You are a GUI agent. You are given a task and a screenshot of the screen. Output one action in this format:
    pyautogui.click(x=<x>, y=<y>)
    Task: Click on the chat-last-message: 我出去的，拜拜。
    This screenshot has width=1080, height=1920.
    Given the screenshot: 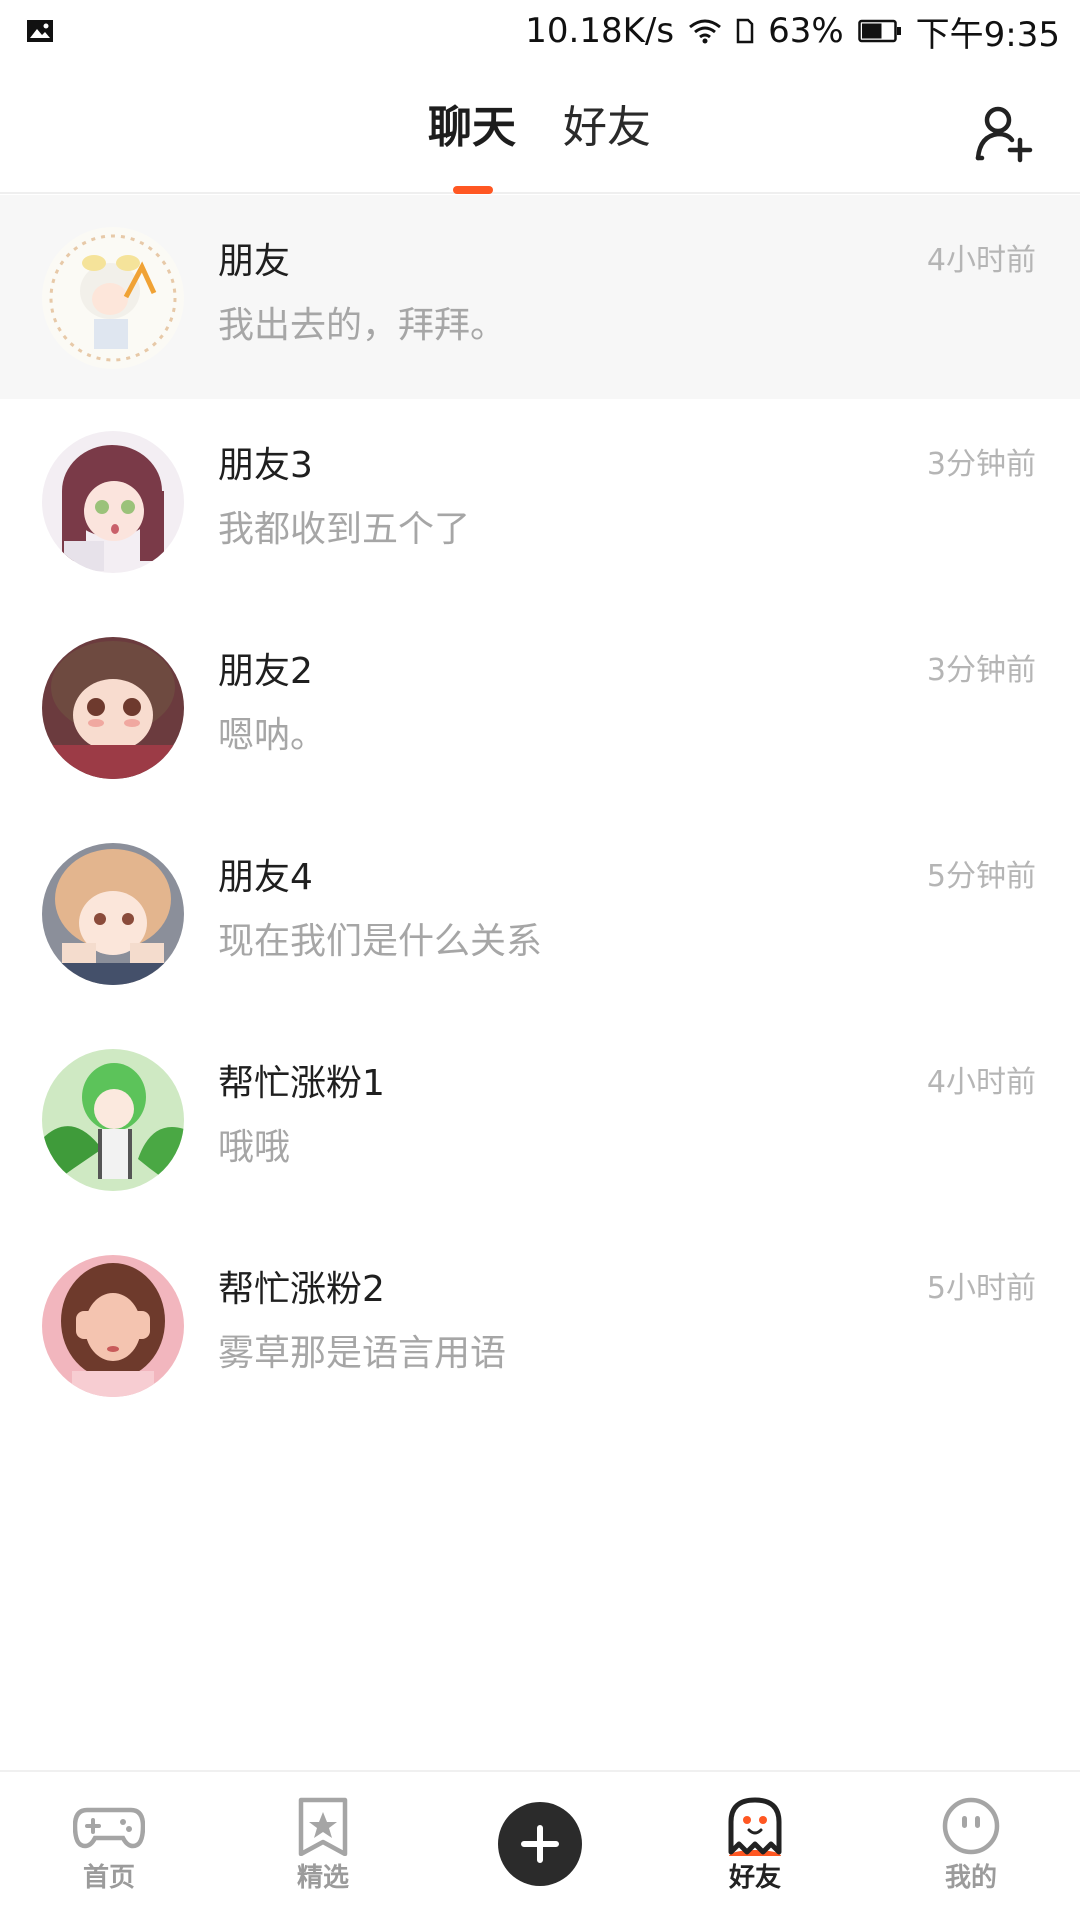 What is the action you would take?
    pyautogui.click(x=362, y=325)
    